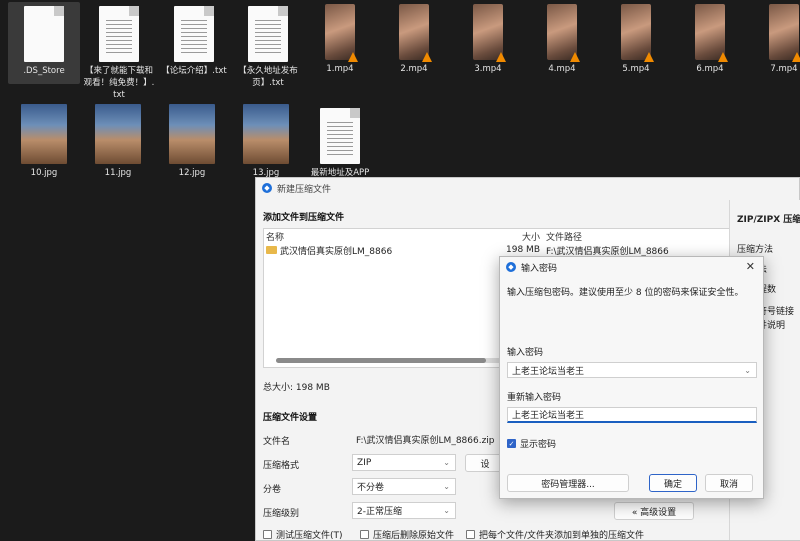 Image resolution: width=800 pixels, height=541 pixels. I want to click on settings-heading: 压缩文件设置, so click(290, 418).